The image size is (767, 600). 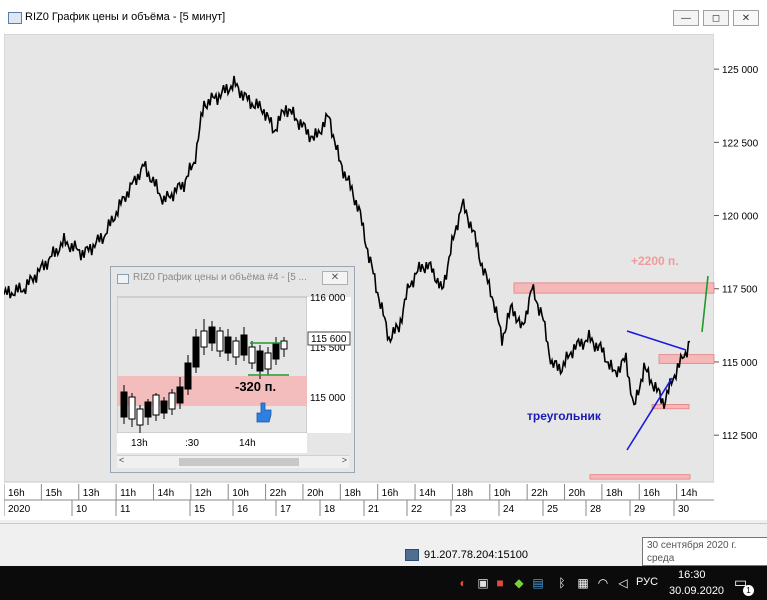 I want to click on price-axis-area, so click(x=738, y=258).